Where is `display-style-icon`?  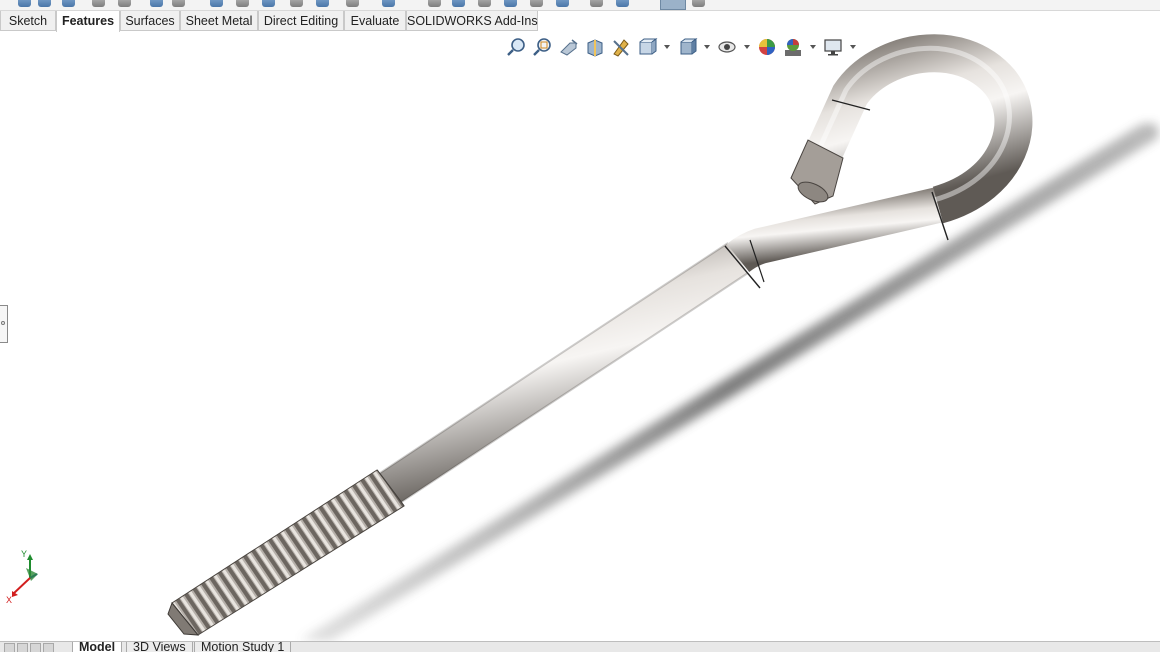
display-style-icon is located at coordinates (687, 47).